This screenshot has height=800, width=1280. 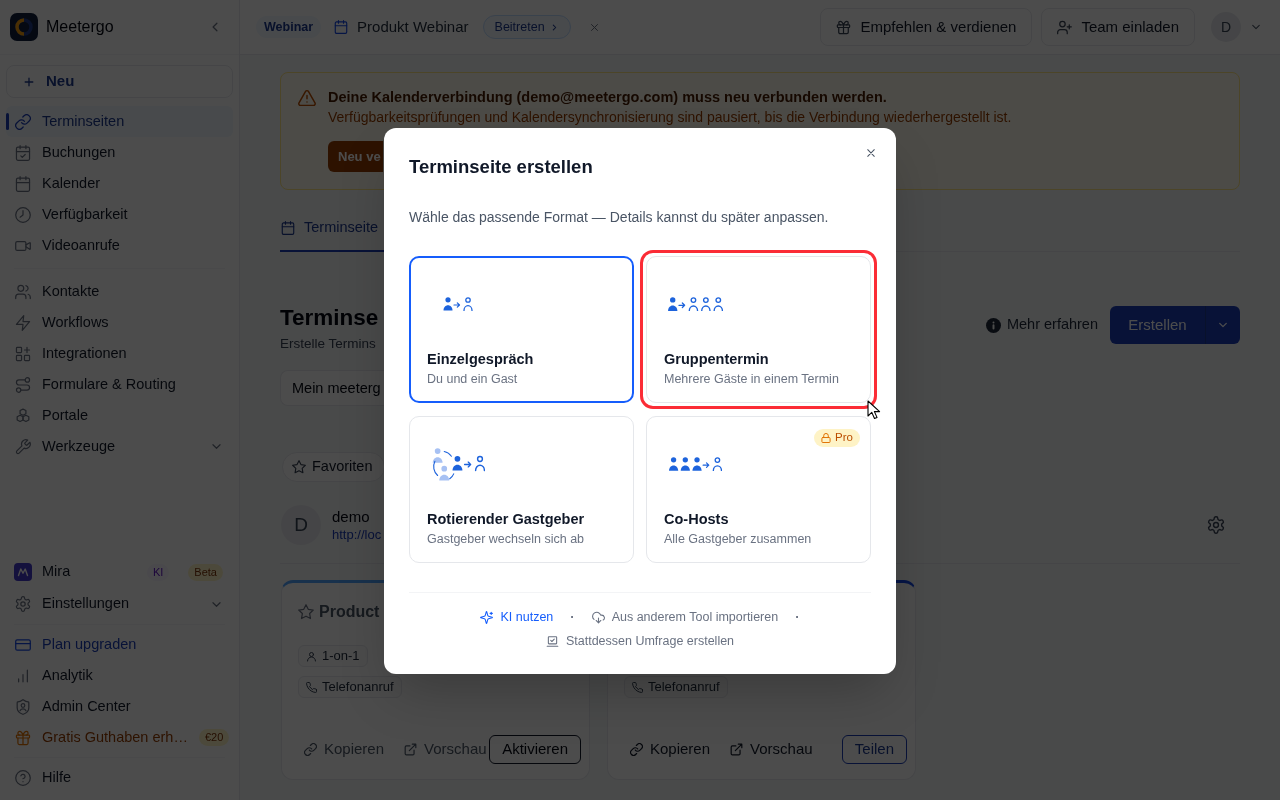 I want to click on nav-item: Werkzeuge, so click(x=119, y=446).